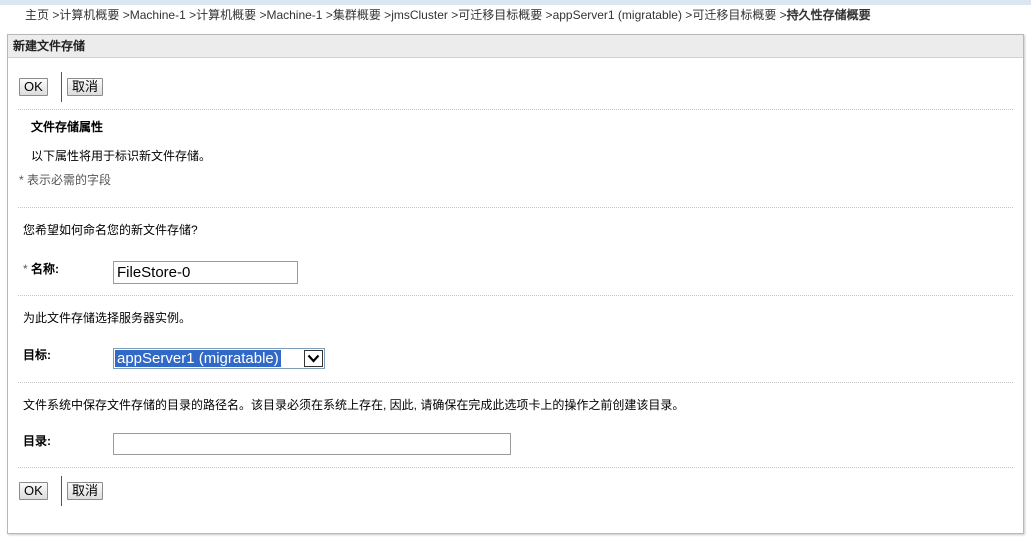 The width and height of the screenshot is (1031, 540). What do you see at coordinates (37, 15) in the screenshot?
I see `breadcrumb-link: 主页` at bounding box center [37, 15].